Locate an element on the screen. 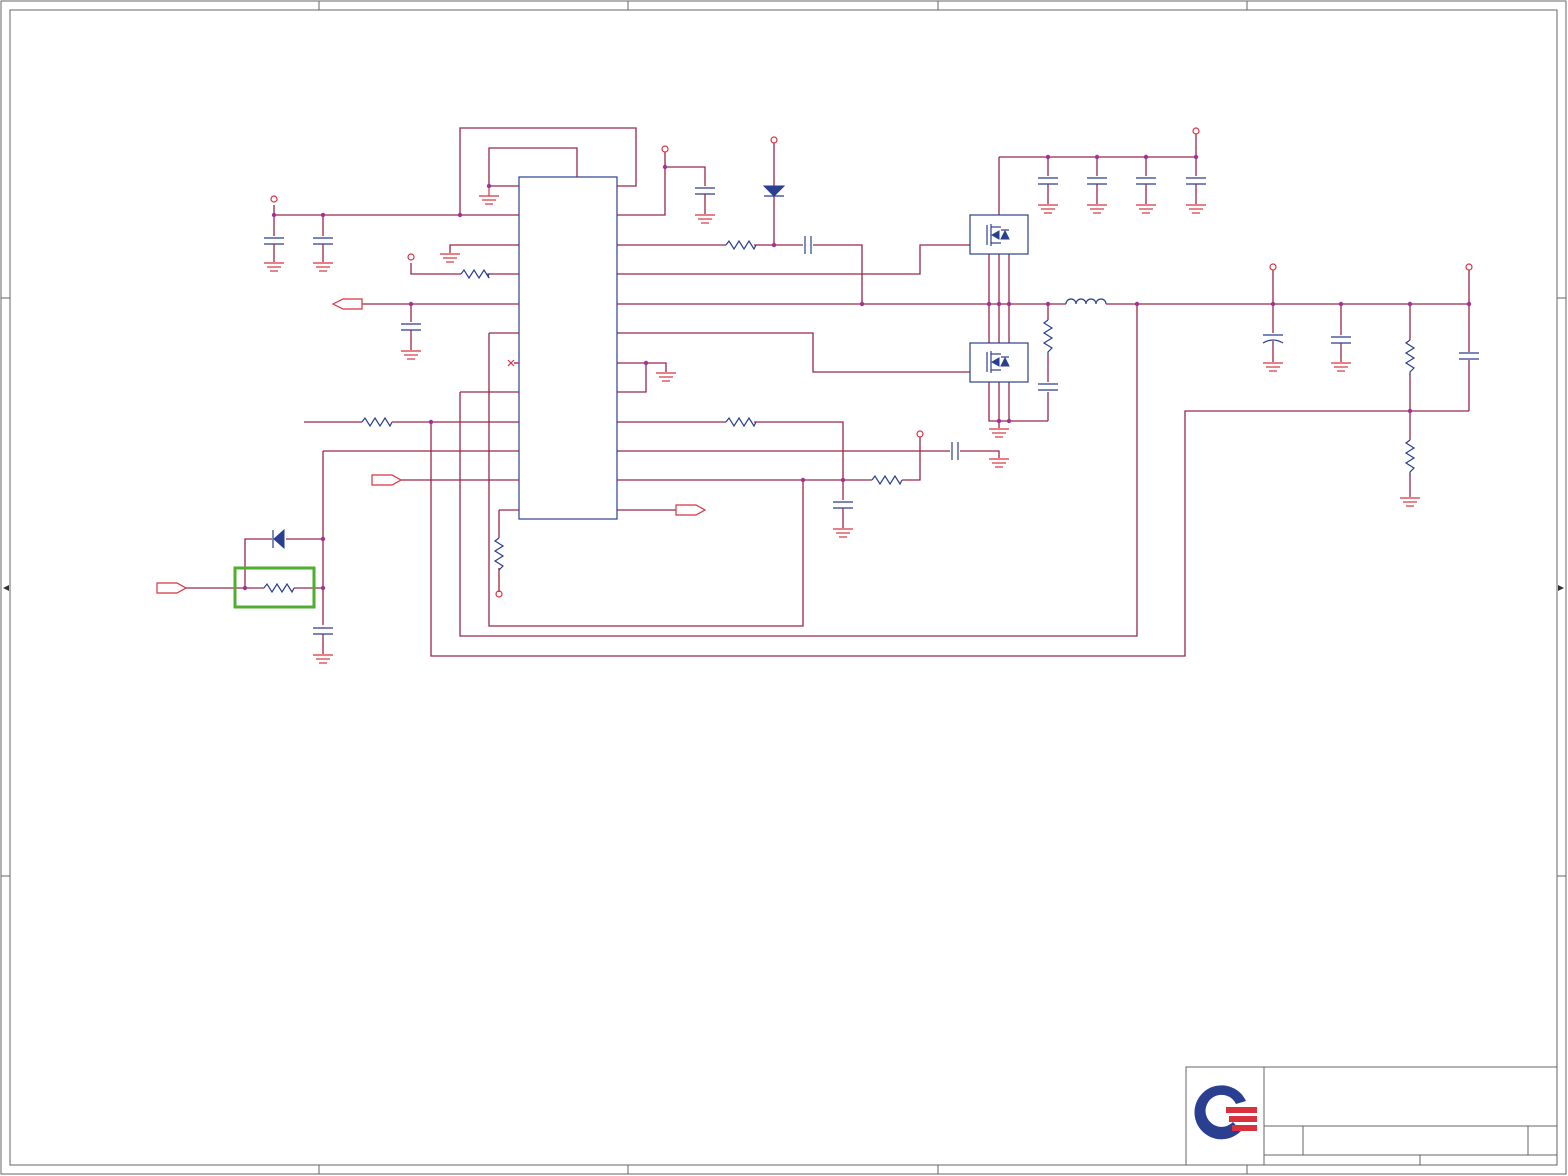 Image resolution: width=1568 pixels, height=1176 pixels. capacitor-c7 is located at coordinates (1048, 181).